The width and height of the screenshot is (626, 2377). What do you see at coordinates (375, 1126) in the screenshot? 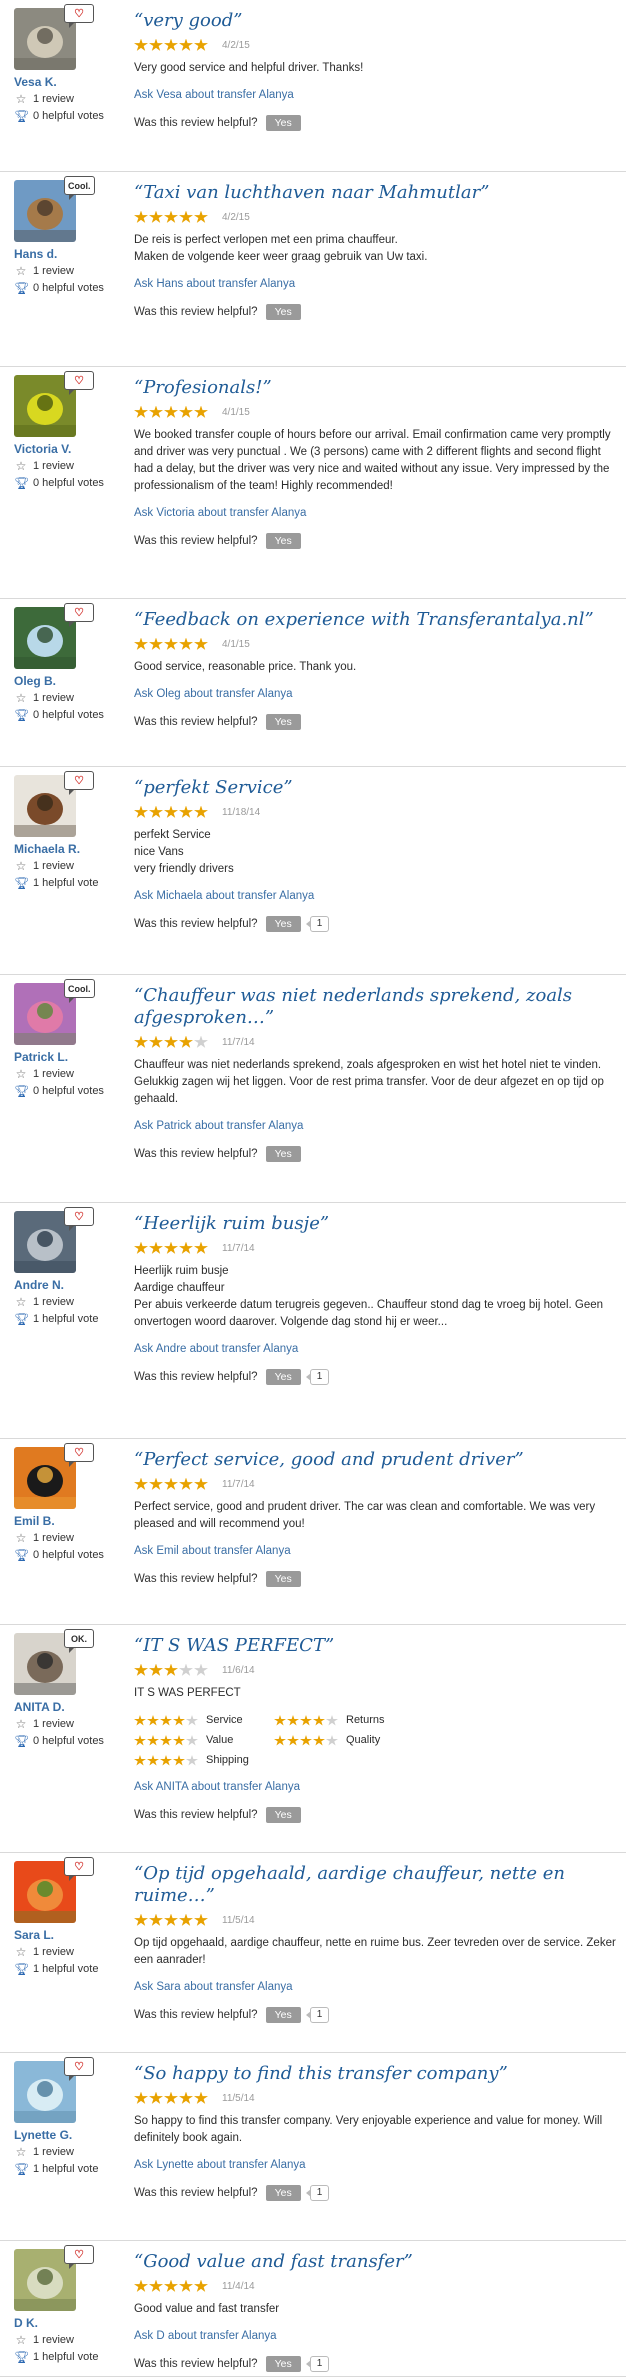
I see `ask-member-link: Ask Patrick about transfer Alanya` at bounding box center [375, 1126].